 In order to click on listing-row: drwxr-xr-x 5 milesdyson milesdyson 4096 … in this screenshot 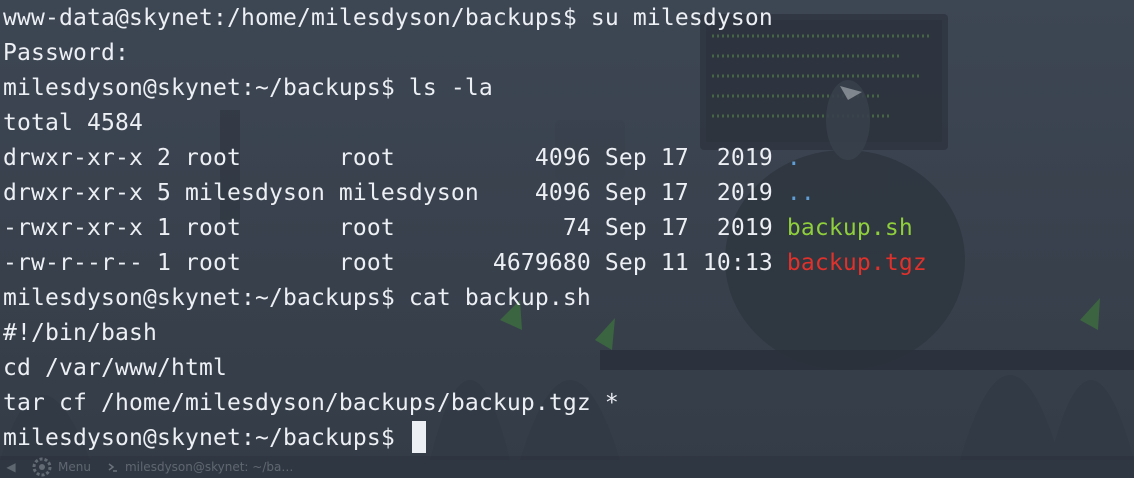, I will do `click(568, 193)`.